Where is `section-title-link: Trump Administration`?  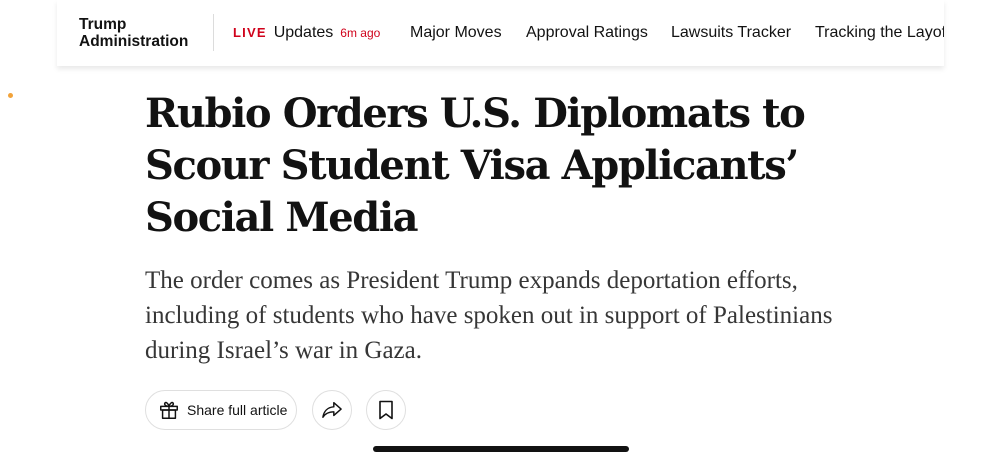 section-title-link: Trump Administration is located at coordinates (133, 33).